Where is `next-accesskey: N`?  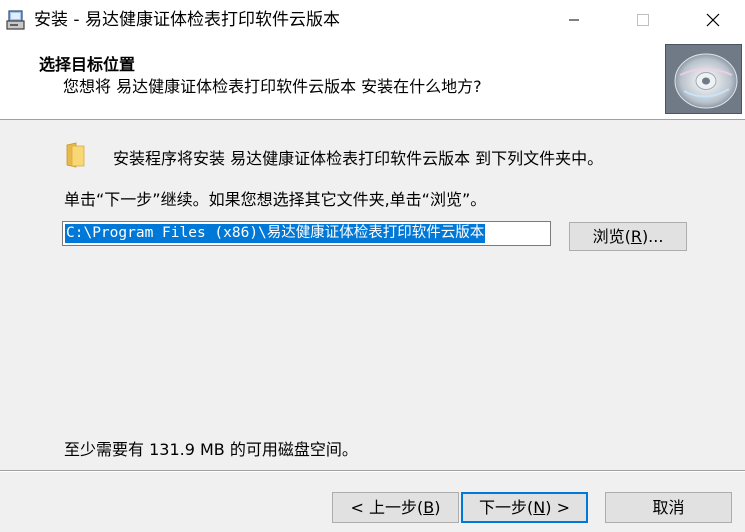 next-accesskey: N is located at coordinates (539, 507).